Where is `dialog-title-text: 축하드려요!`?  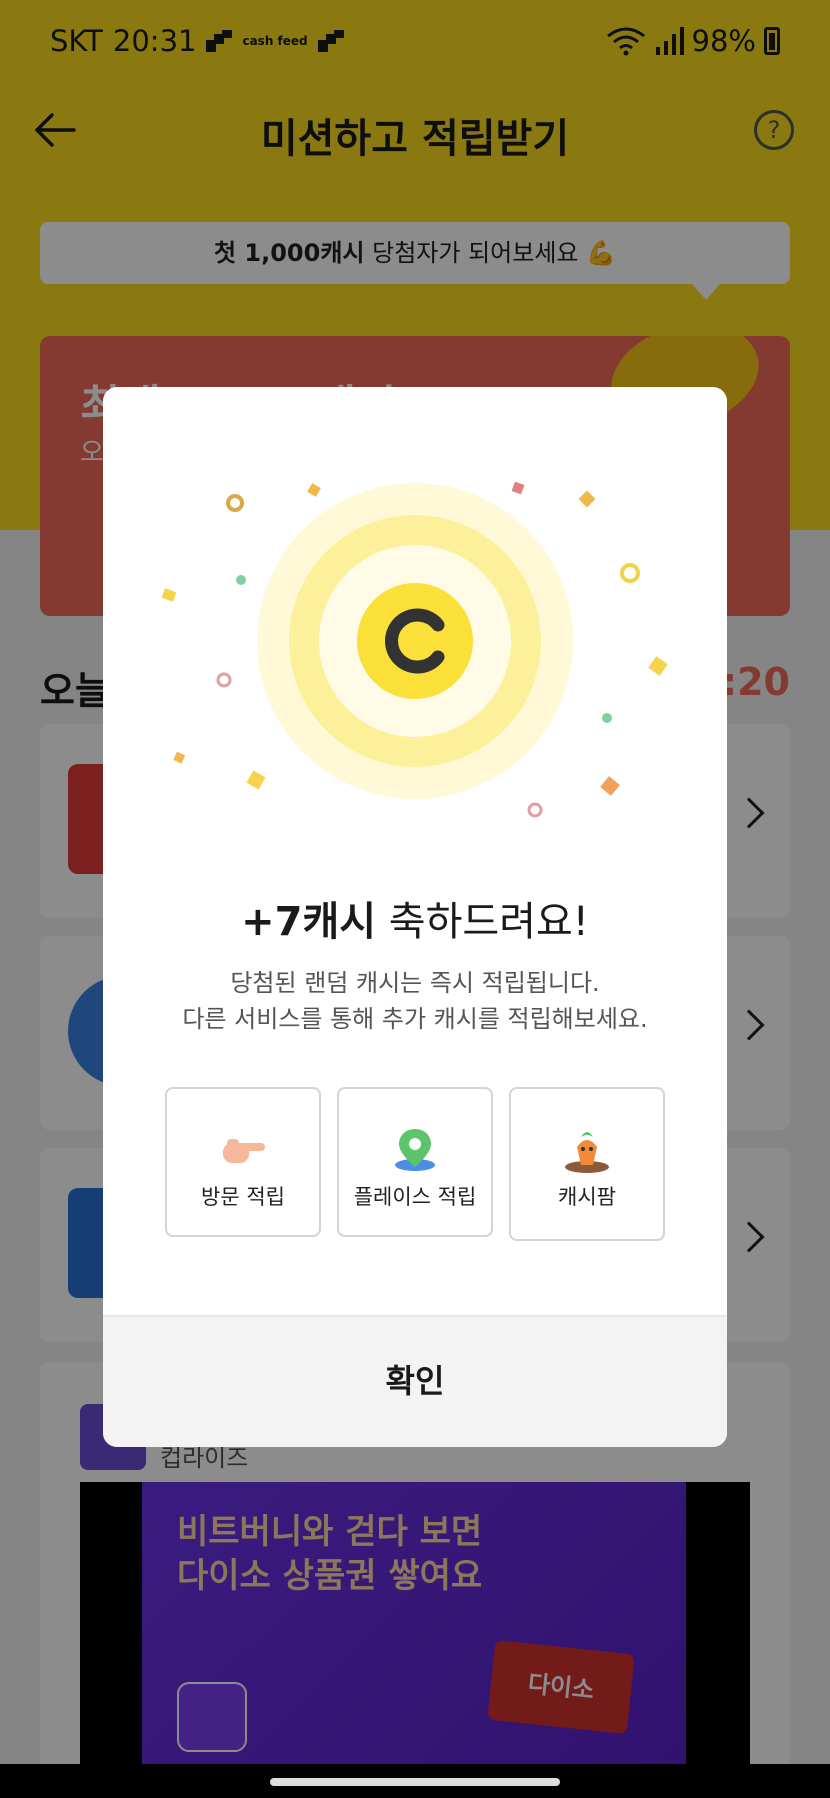 dialog-title-text: 축하드려요! is located at coordinates (482, 922).